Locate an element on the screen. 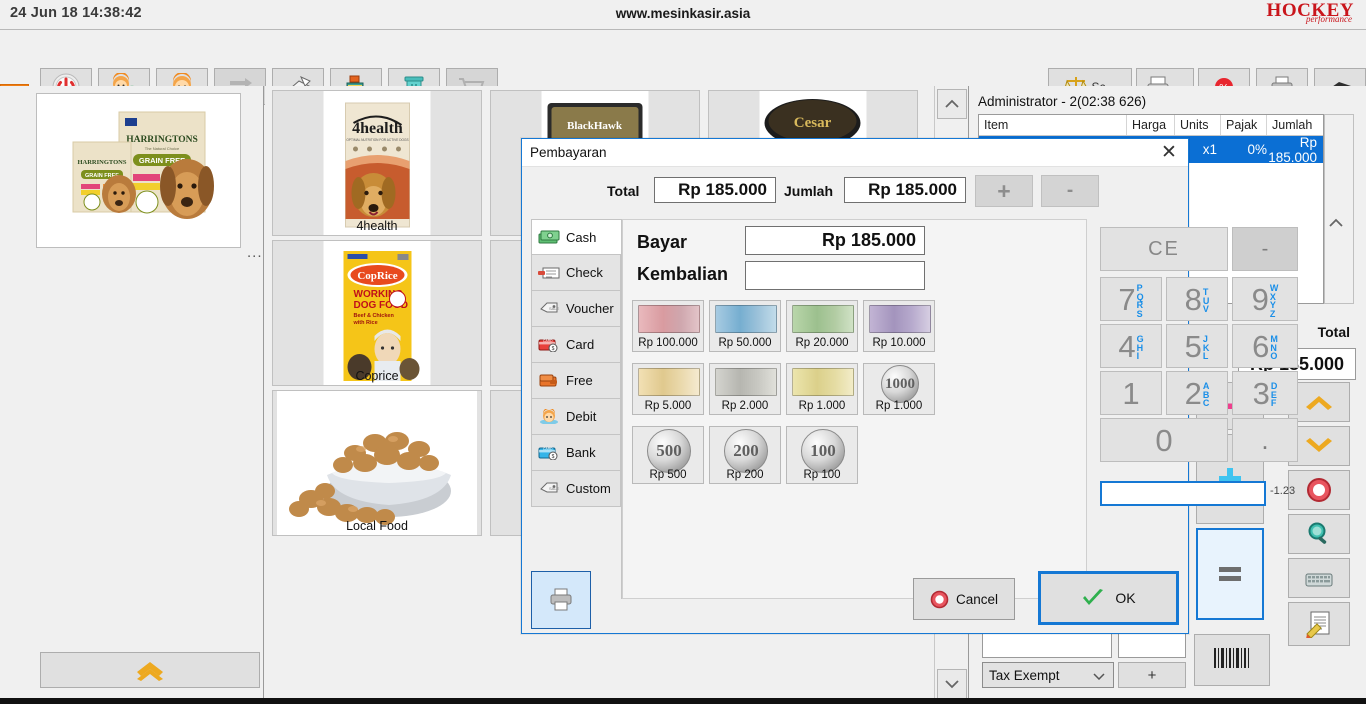 The image size is (1366, 704). key-6: 6MNO is located at coordinates (1265, 346).